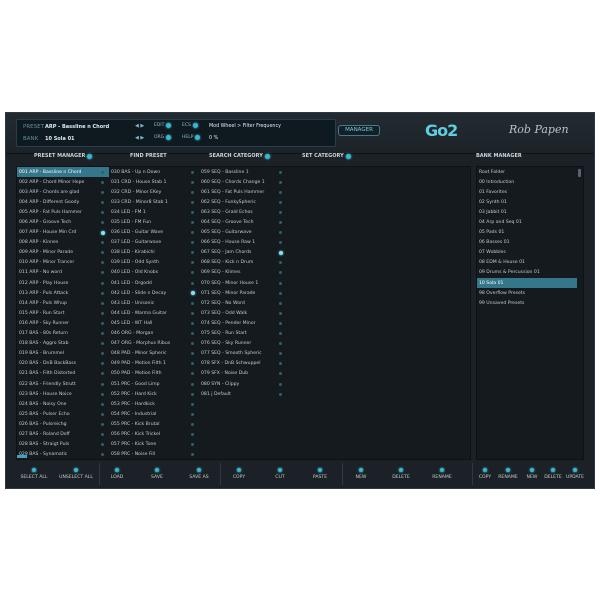  I want to click on preset-item: 058 PRC - Noise Fill, so click(154, 454).